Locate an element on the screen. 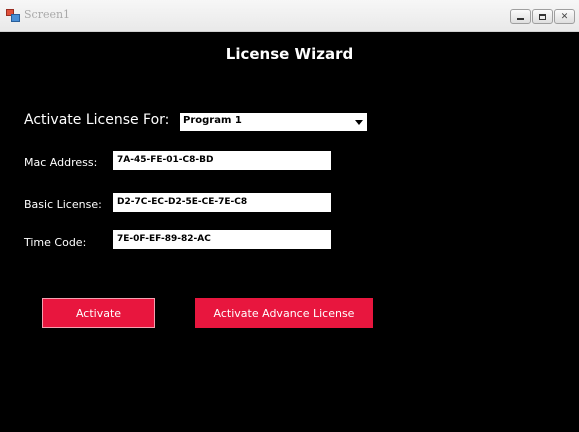 This screenshot has height=432, width=579. chevron-down-icon is located at coordinates (359, 122).